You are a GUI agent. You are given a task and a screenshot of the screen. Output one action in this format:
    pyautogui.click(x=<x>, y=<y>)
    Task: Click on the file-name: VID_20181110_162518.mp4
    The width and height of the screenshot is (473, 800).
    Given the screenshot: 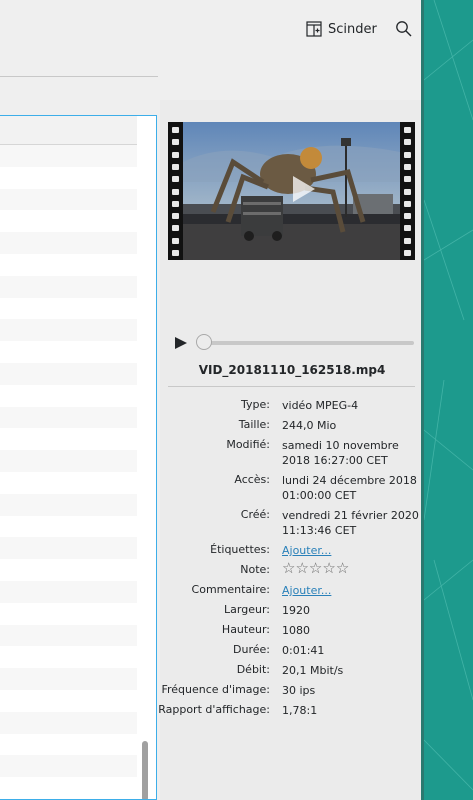 What is the action you would take?
    pyautogui.click(x=292, y=370)
    